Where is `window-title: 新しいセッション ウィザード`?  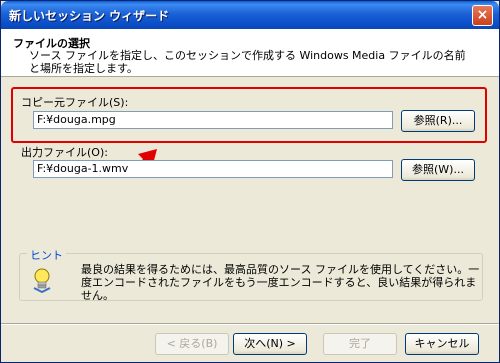
window-title: 新しいセッション ウィザード is located at coordinates (89, 16).